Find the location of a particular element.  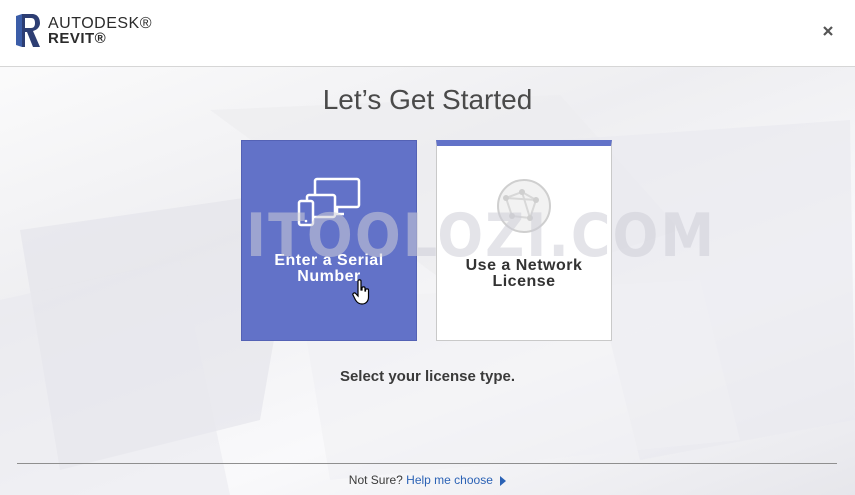

network-license-card: Use a Network License is located at coordinates (524, 240).